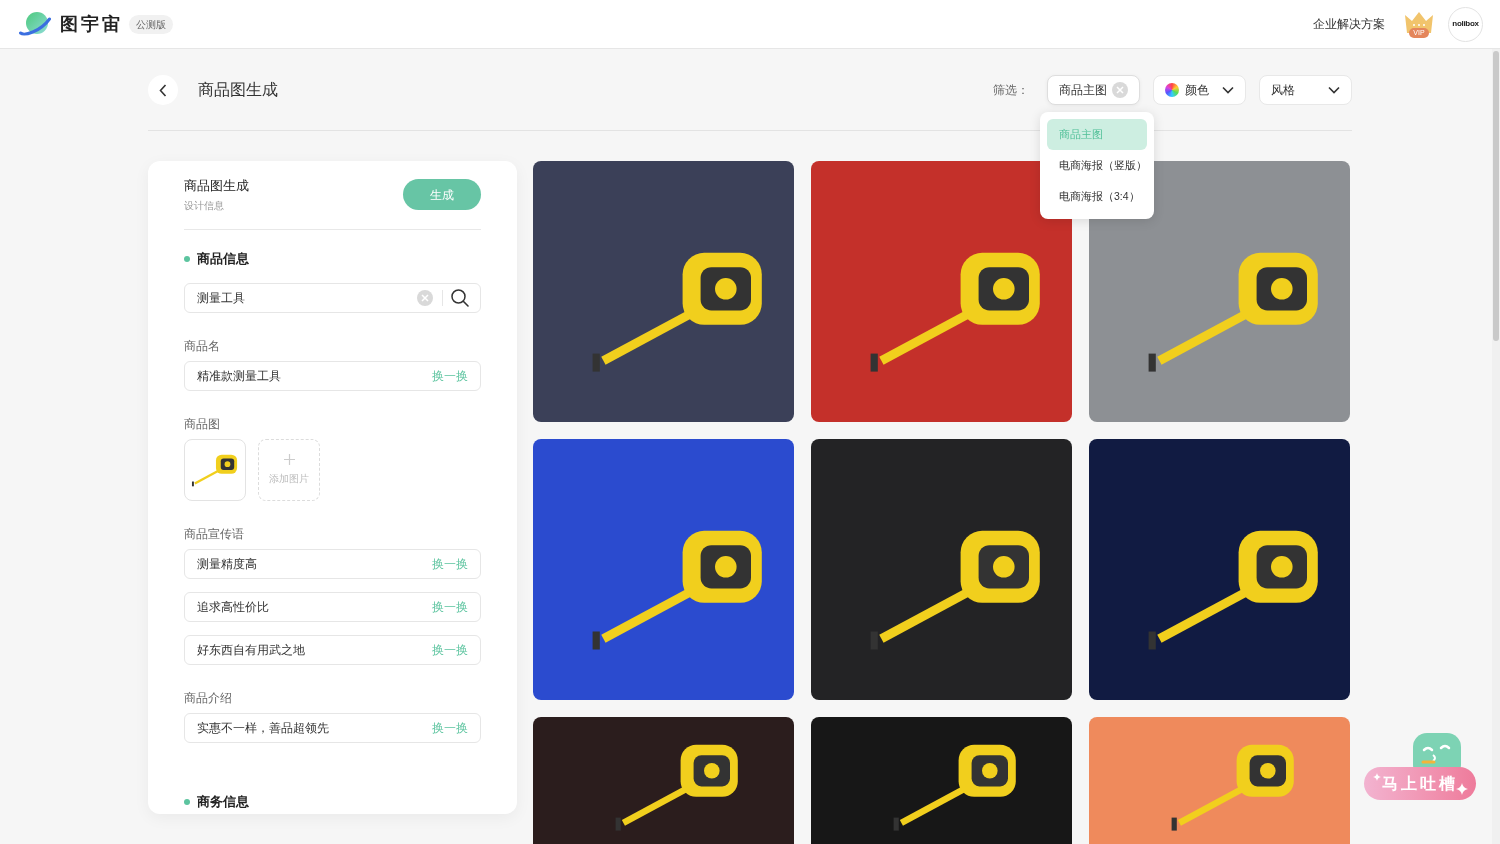 Image resolution: width=1500 pixels, height=844 pixels. I want to click on text-field: 实惠不一样，善品超领先 换一换, so click(332, 728).